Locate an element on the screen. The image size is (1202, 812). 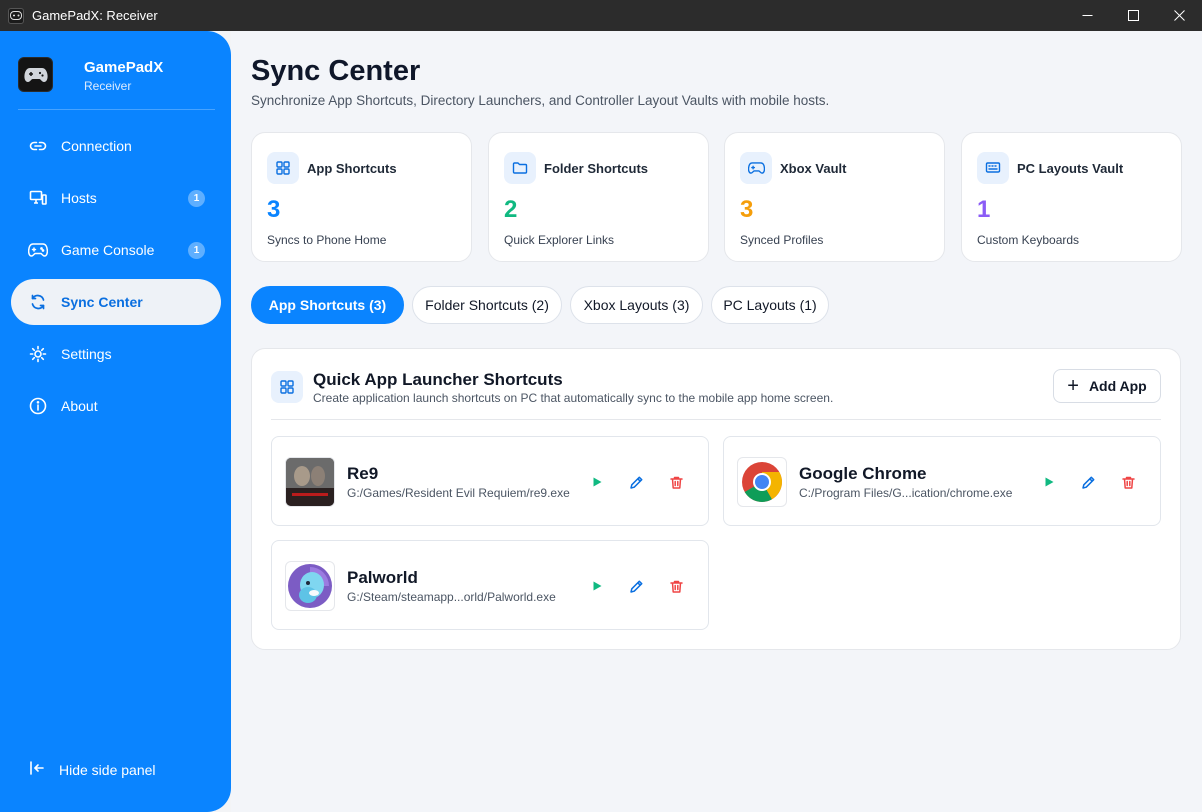
page-title: Sync Center is located at coordinates (336, 71).